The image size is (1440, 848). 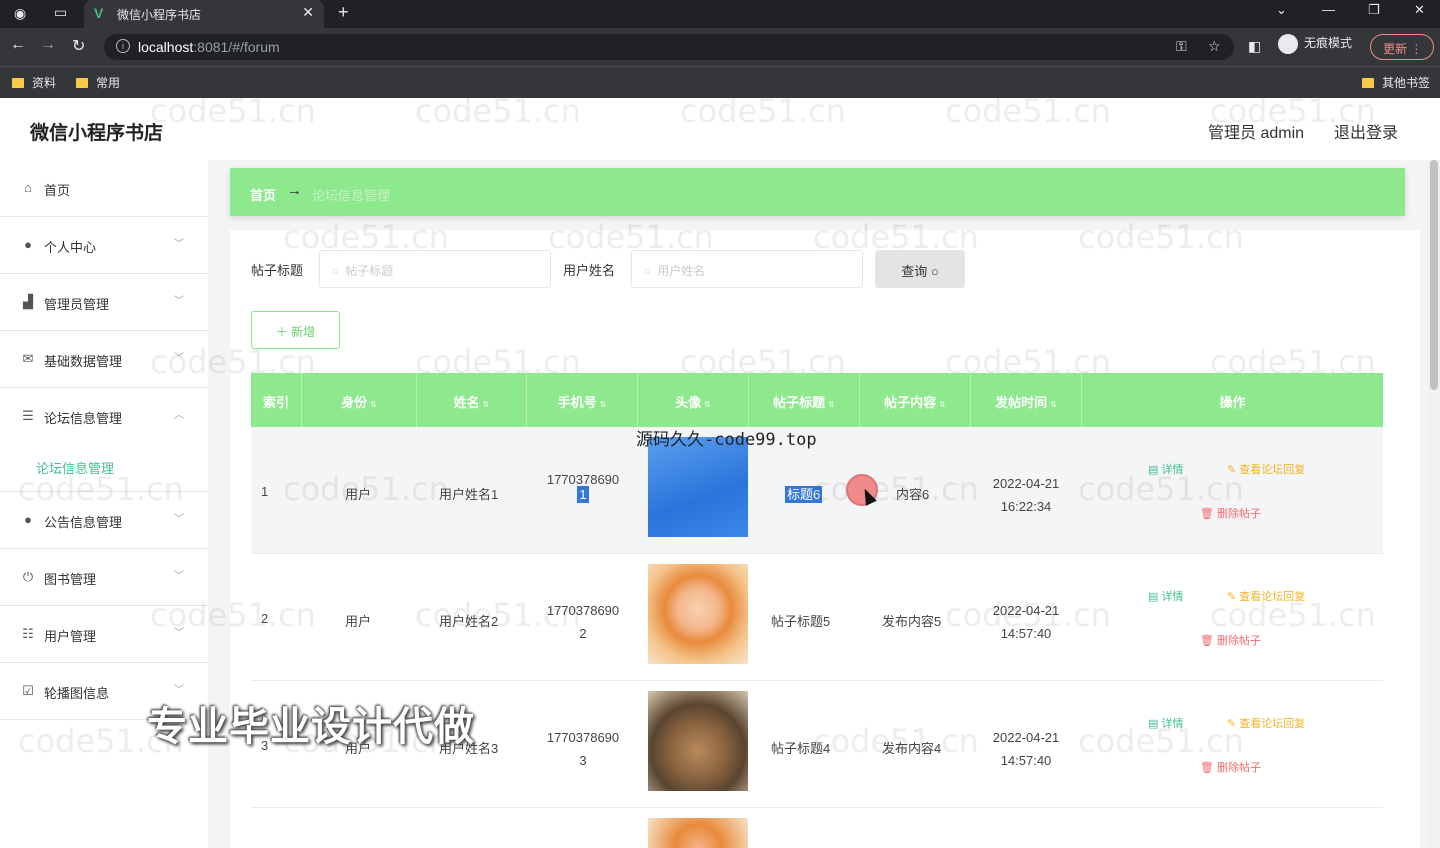 What do you see at coordinates (817, 828) in the screenshot?
I see `table-row` at bounding box center [817, 828].